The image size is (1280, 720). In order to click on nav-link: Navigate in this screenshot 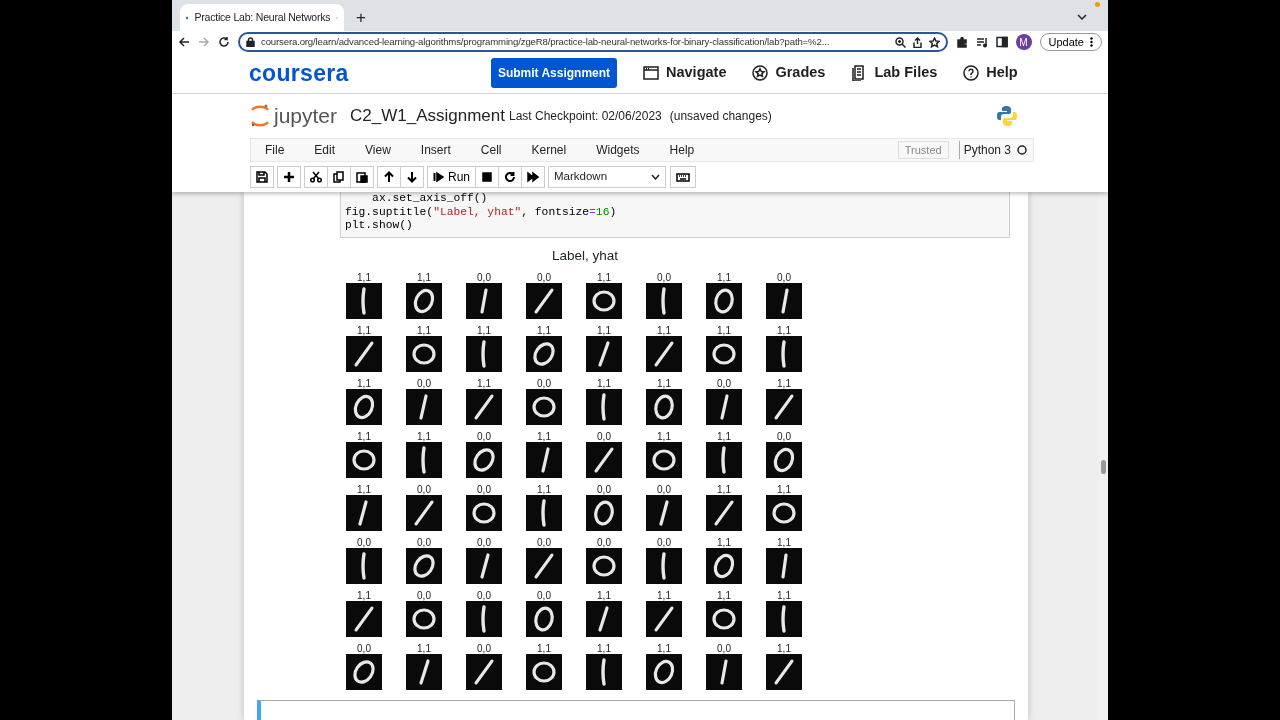, I will do `click(685, 73)`.